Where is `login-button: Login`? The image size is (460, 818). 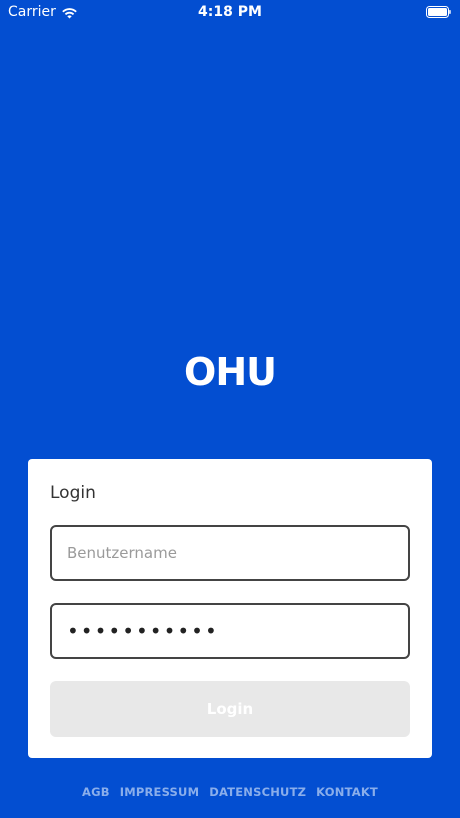
login-button: Login is located at coordinates (230, 709).